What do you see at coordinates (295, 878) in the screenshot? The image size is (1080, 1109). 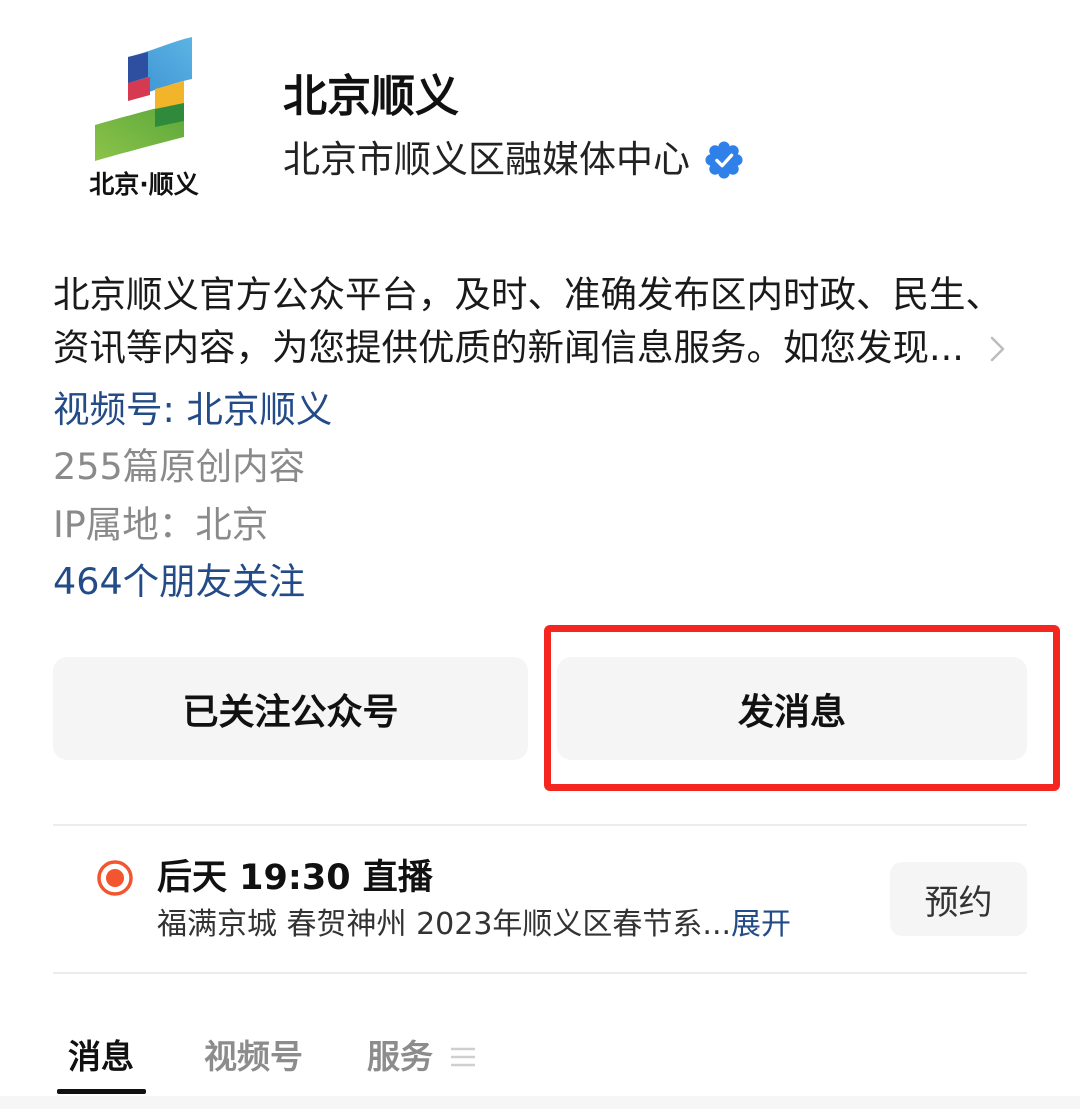 I see `live-time-label: 后天 19:30 直播` at bounding box center [295, 878].